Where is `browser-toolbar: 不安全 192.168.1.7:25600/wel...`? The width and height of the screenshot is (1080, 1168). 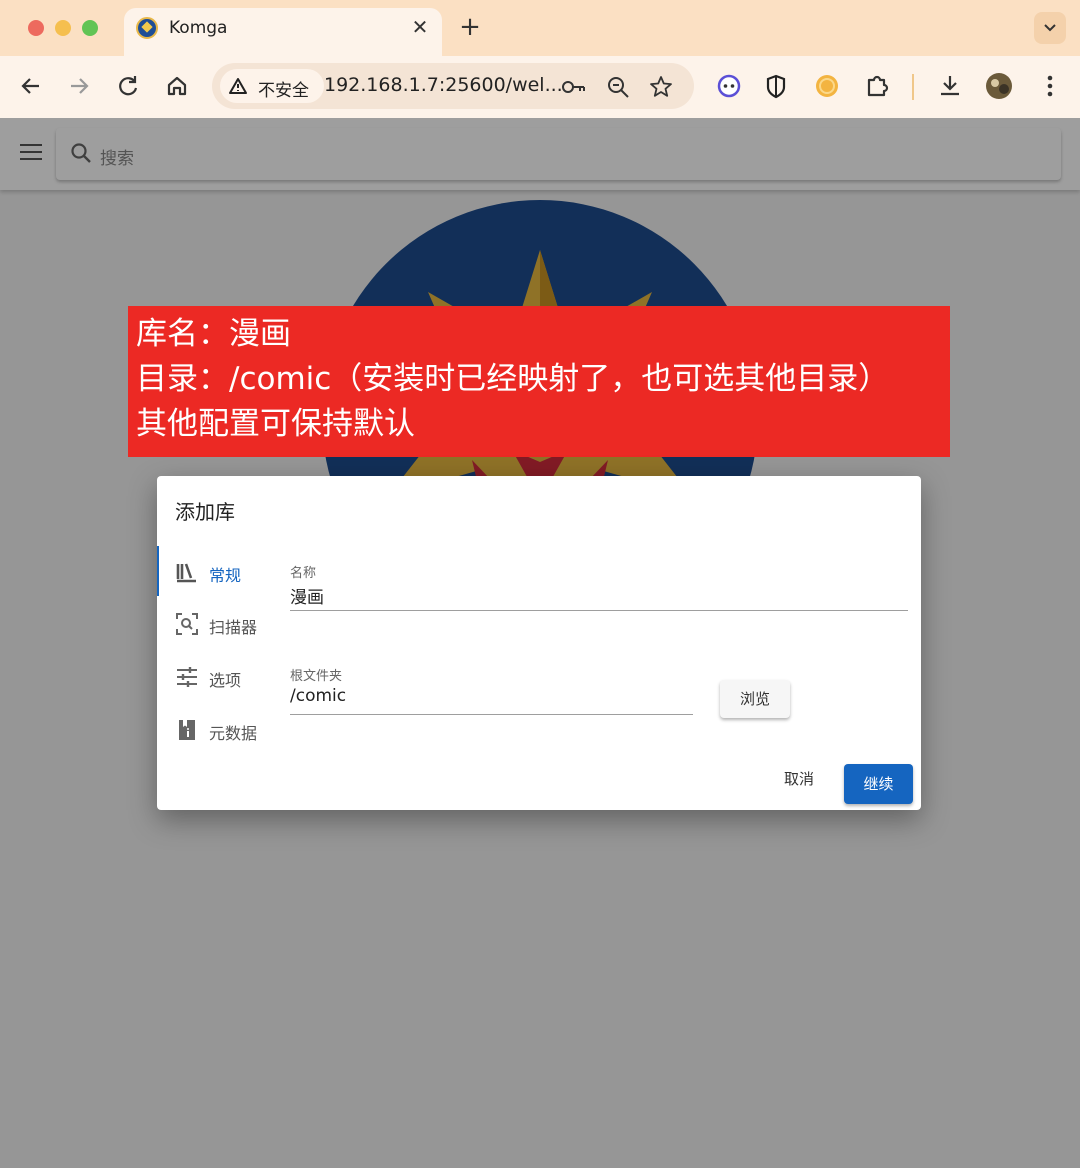 browser-toolbar: 不安全 192.168.1.7:25600/wel... is located at coordinates (540, 87).